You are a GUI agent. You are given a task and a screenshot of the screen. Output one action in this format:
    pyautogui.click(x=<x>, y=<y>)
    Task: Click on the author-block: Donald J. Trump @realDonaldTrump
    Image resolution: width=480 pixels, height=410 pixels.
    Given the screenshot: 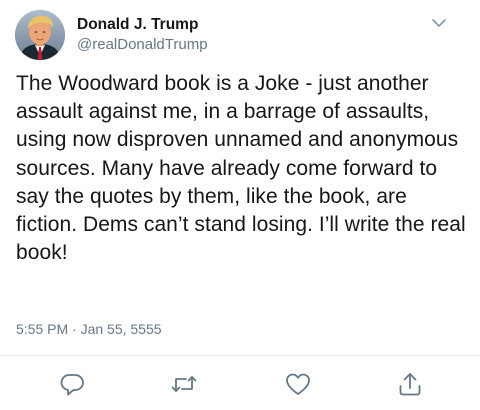 What is the action you would take?
    pyautogui.click(x=142, y=34)
    